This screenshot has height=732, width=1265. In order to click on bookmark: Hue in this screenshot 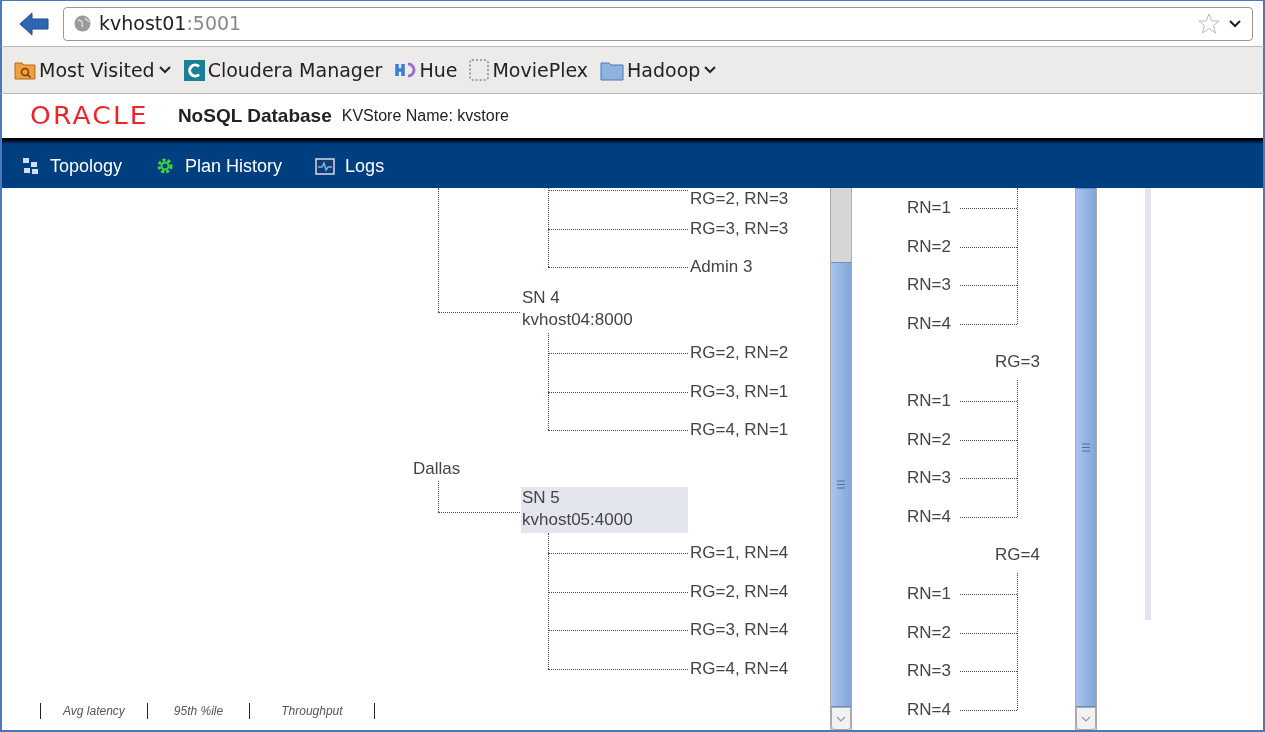, I will do `click(426, 70)`.